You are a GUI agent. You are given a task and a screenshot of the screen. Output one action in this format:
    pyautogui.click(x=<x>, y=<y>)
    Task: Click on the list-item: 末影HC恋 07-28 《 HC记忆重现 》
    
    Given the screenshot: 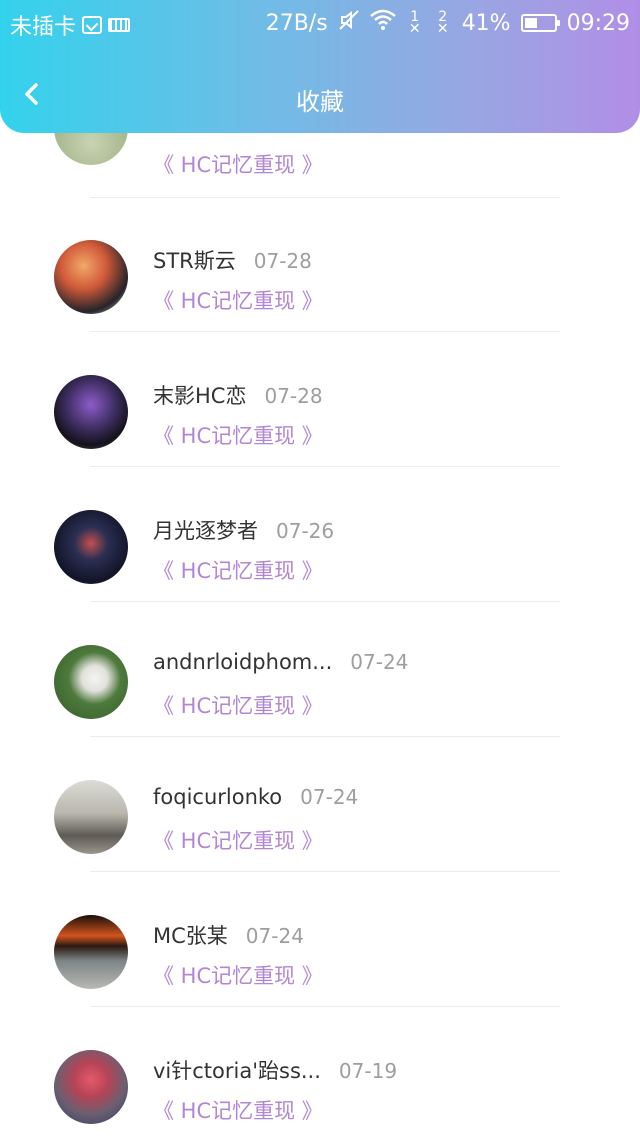 What is the action you would take?
    pyautogui.click(x=320, y=400)
    